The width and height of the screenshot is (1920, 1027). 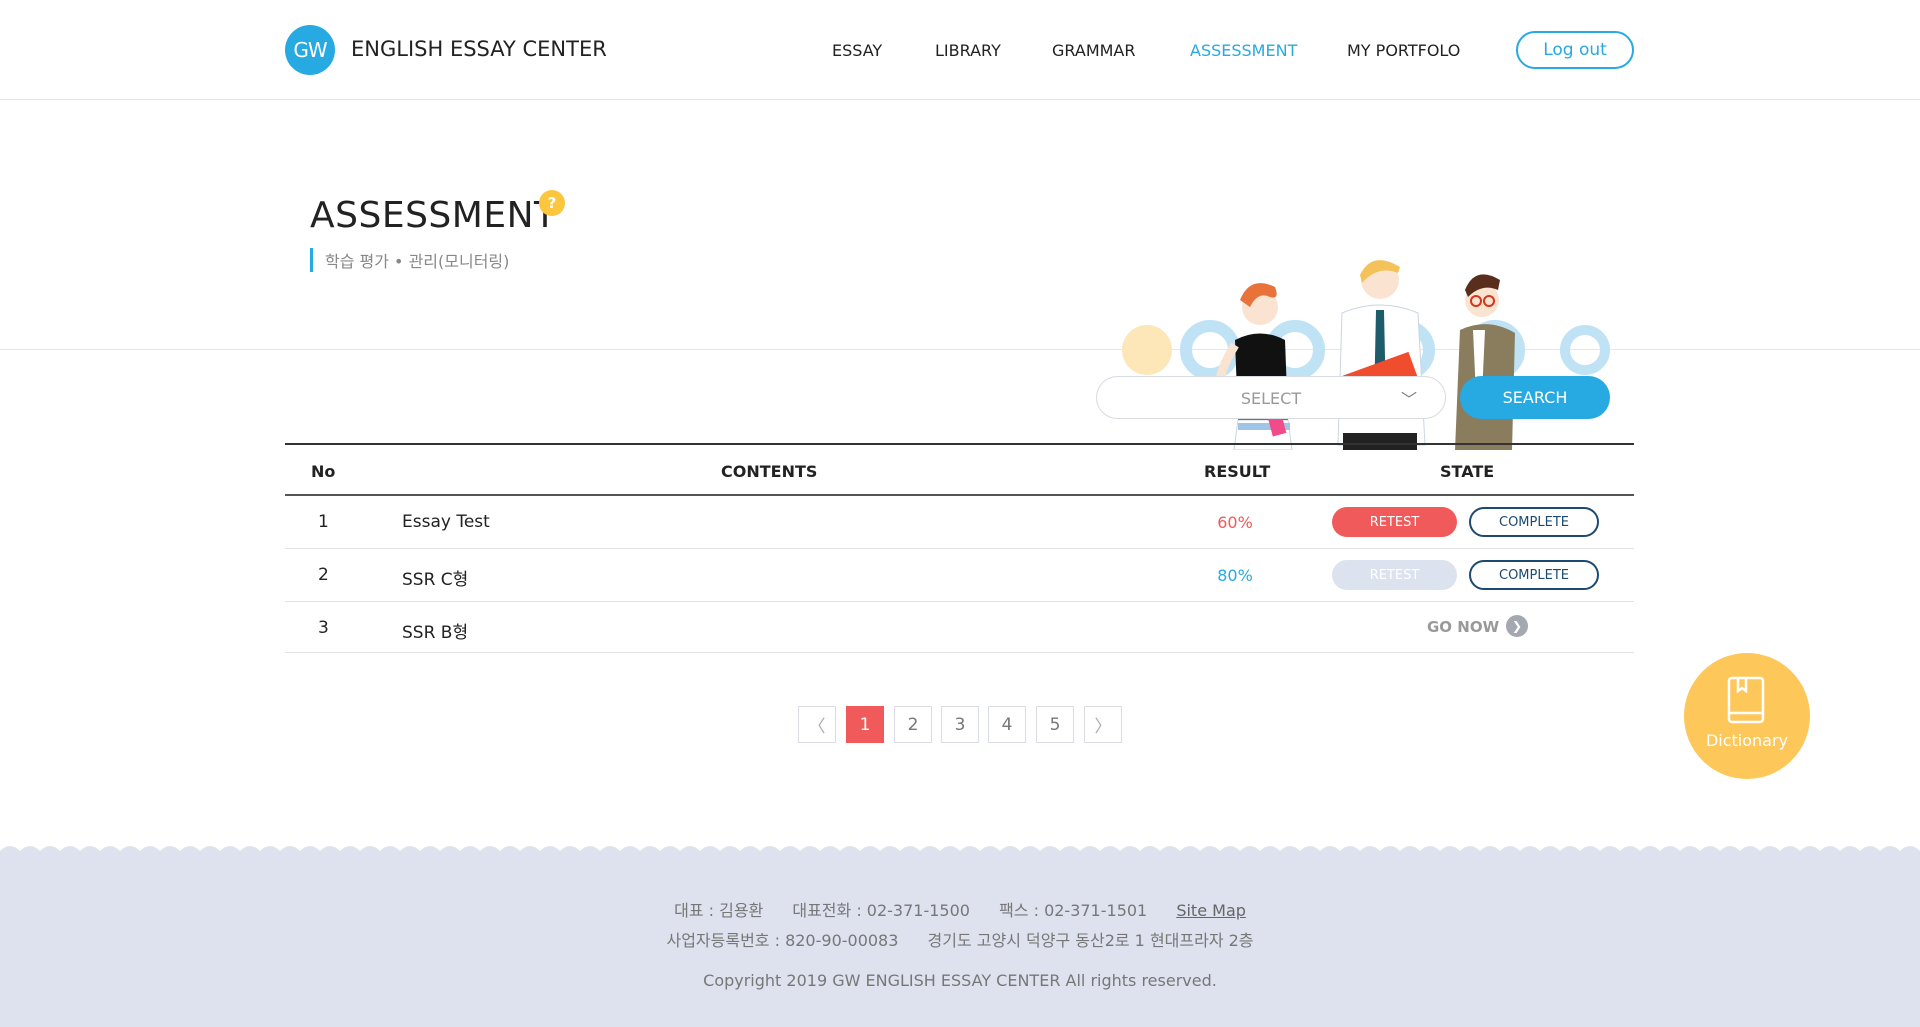 I want to click on header-result: RESULT, so click(x=1237, y=471).